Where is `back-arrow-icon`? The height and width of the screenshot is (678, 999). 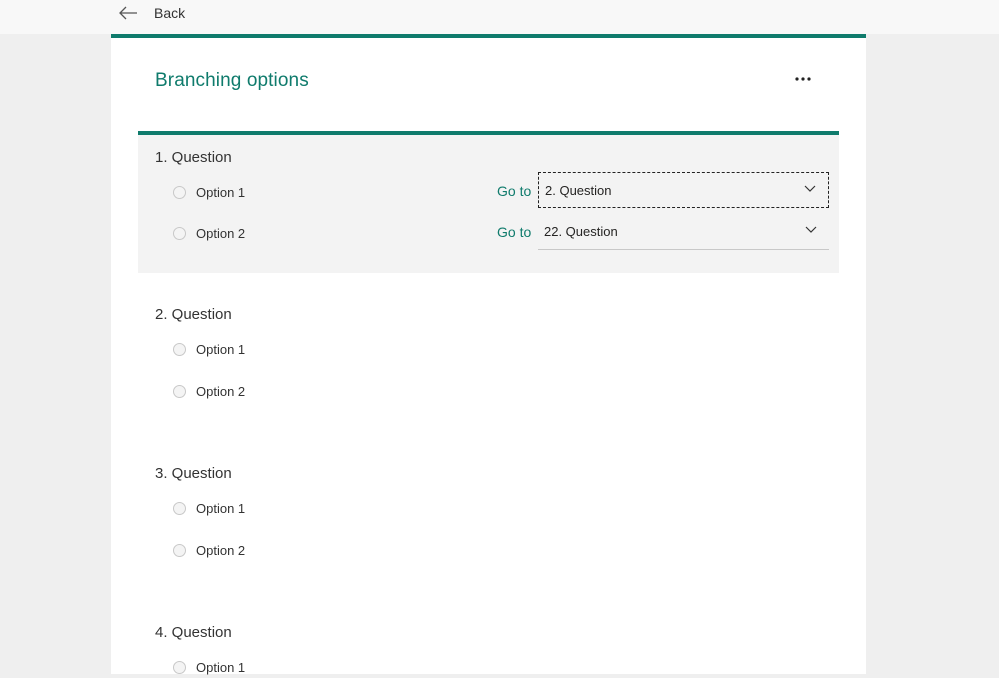 back-arrow-icon is located at coordinates (128, 13).